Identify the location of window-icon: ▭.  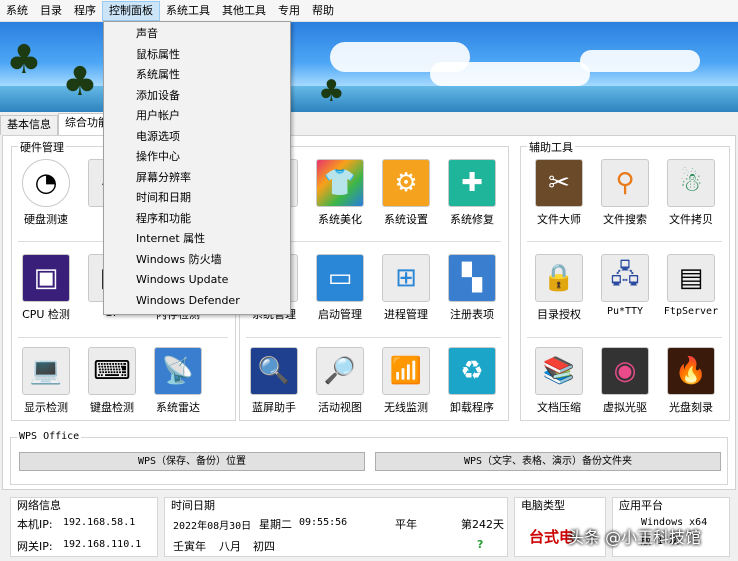
(340, 278).